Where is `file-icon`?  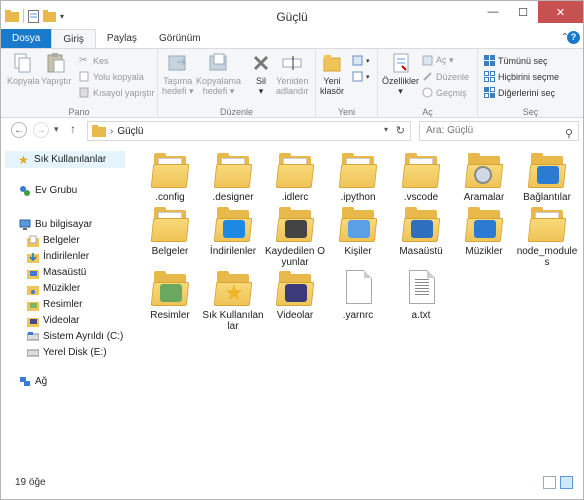
file-icon is located at coordinates (358, 288).